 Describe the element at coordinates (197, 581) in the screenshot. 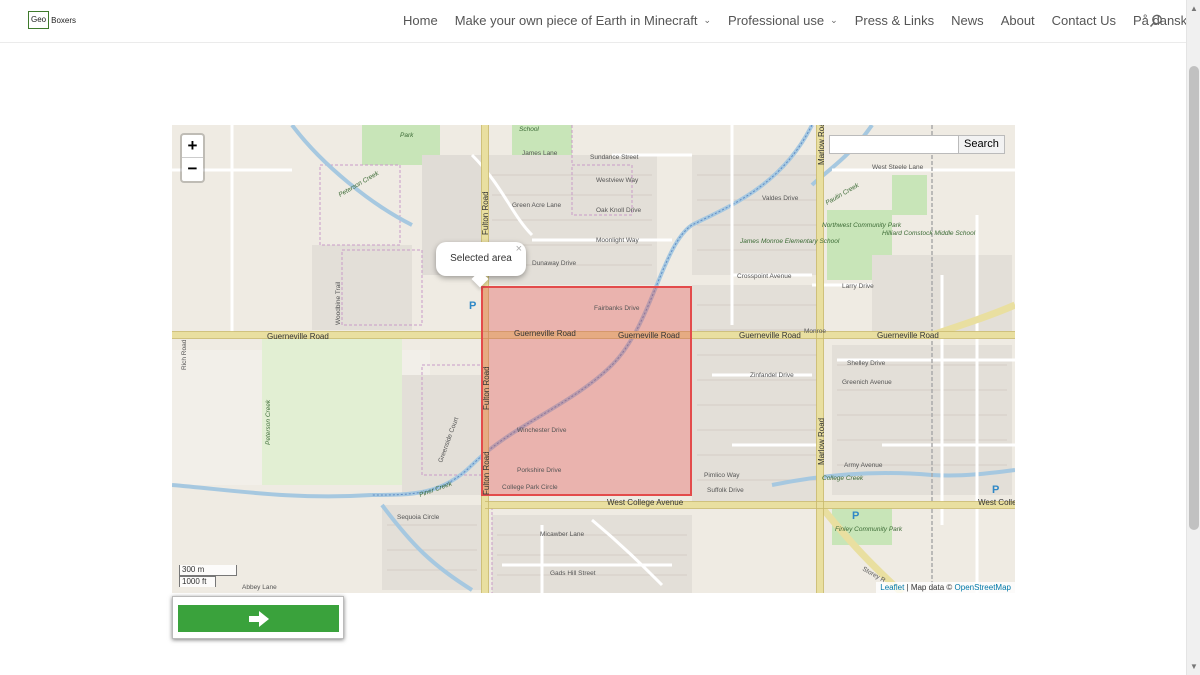

I see `scale-imperial: 1000 ft` at that location.